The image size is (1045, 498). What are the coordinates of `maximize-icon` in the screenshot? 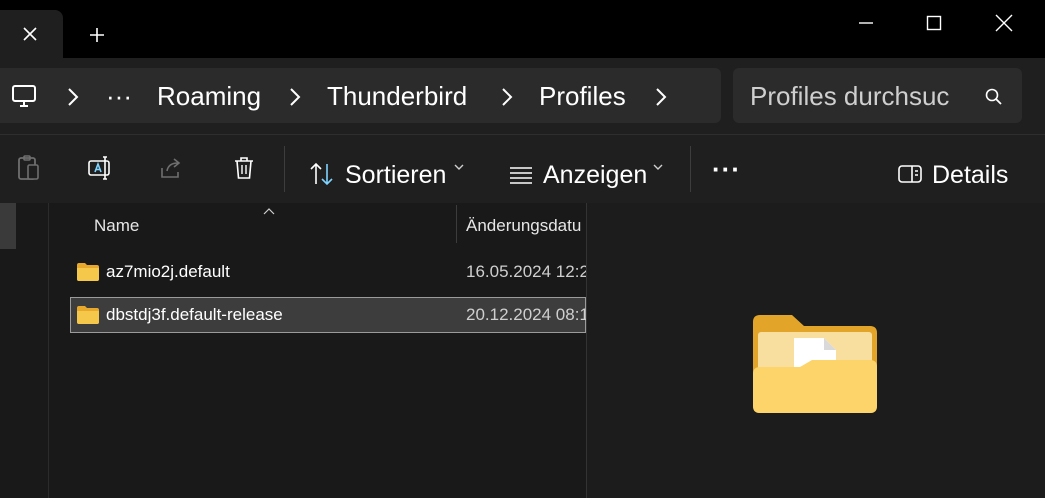 It's located at (934, 23).